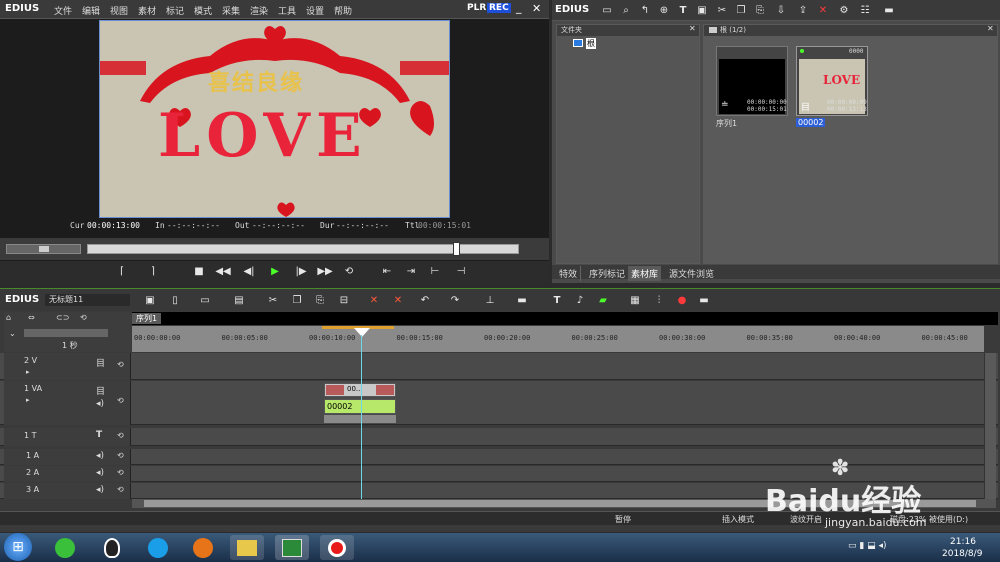  I want to click on text-tool-icon: T, so click(557, 300).